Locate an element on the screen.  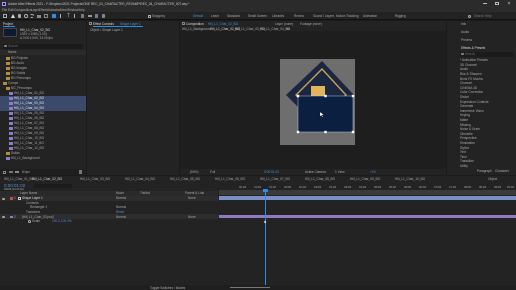
menu-file: File is located at coordinates (4, 10).